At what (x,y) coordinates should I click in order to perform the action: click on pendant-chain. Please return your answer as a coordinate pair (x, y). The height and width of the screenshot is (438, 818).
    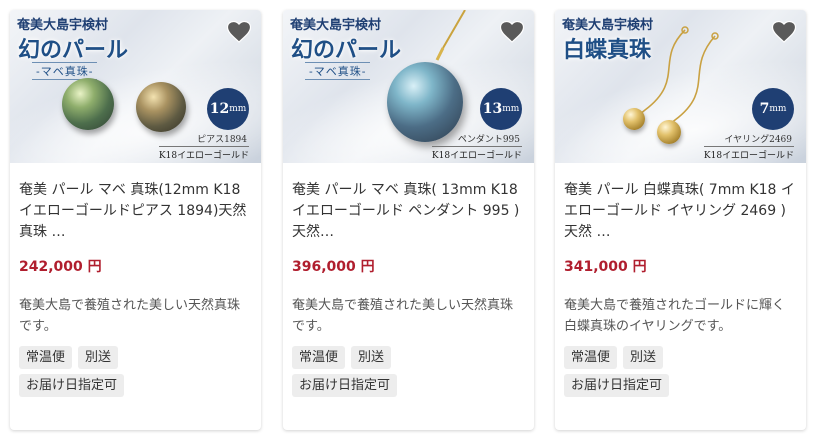
    Looking at the image, I should click on (450, 35).